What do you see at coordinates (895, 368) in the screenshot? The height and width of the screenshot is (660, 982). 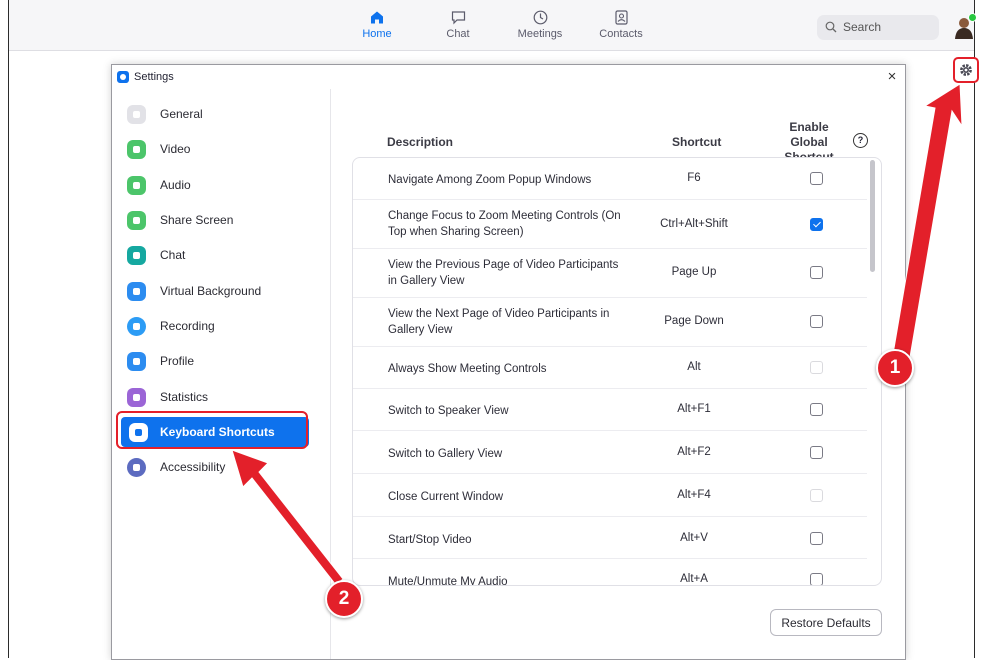 I see `annotation-badge-1: 1` at bounding box center [895, 368].